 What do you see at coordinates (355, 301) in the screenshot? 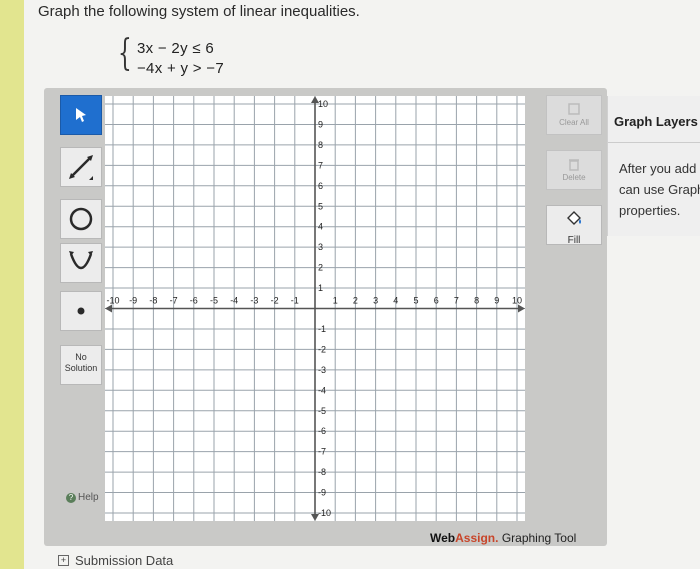
I see `x-tick-label: 2` at bounding box center [355, 301].